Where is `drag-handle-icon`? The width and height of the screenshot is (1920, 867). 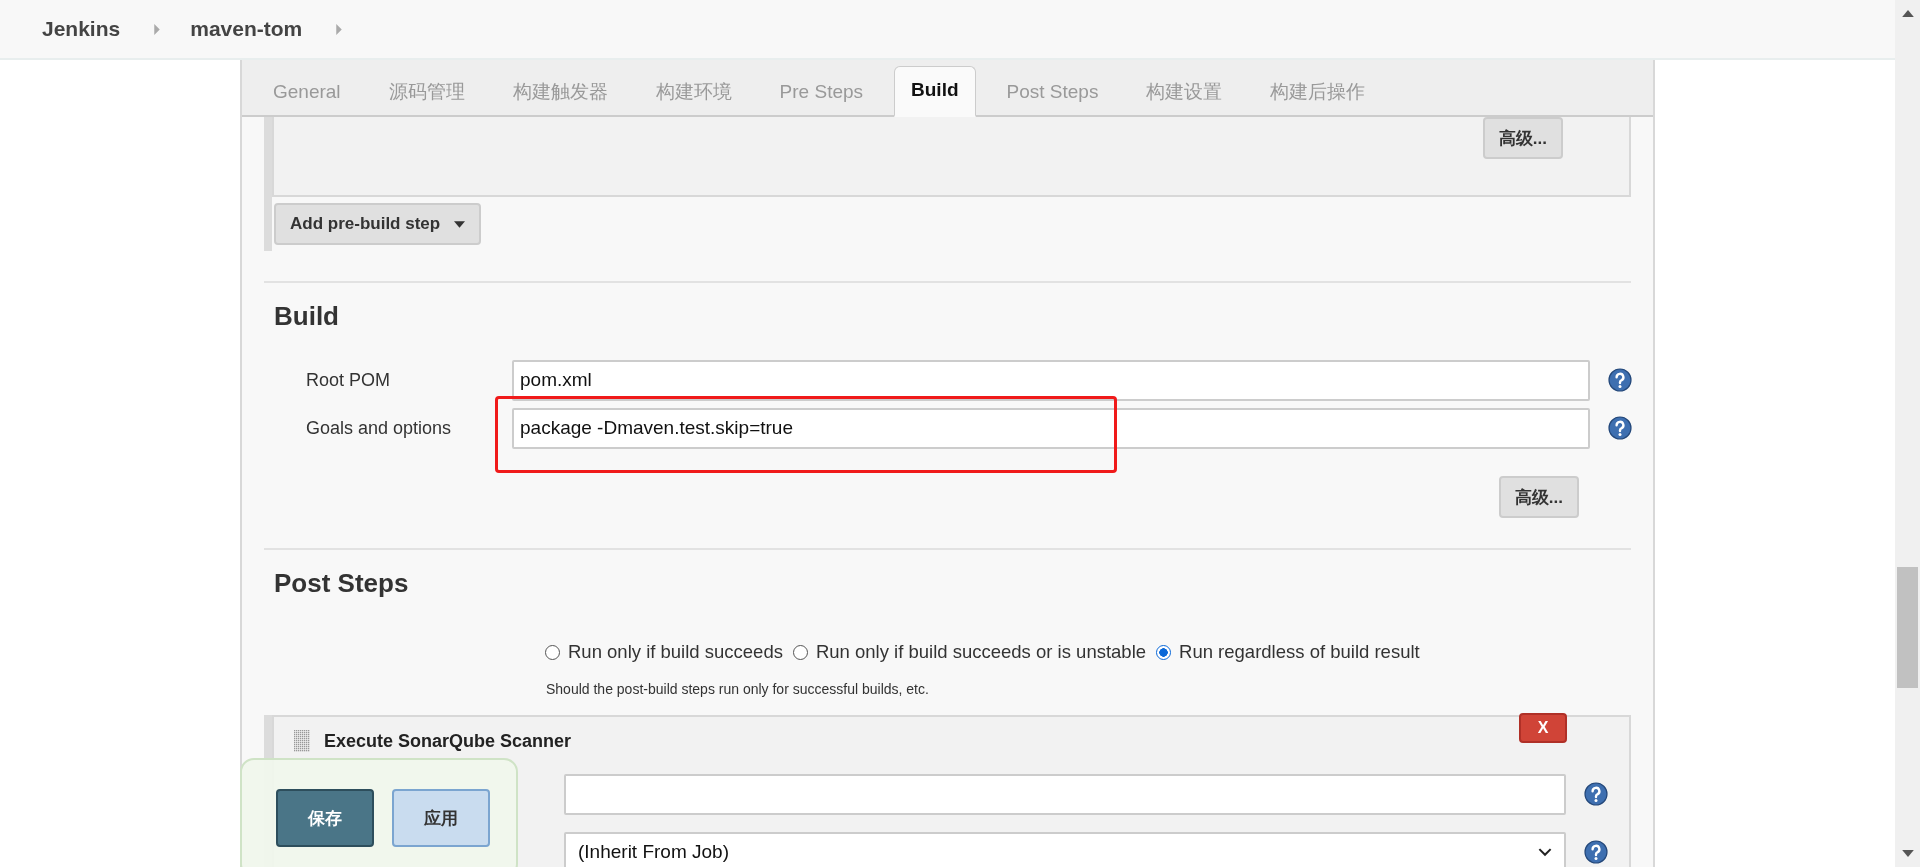
drag-handle-icon is located at coordinates (302, 741).